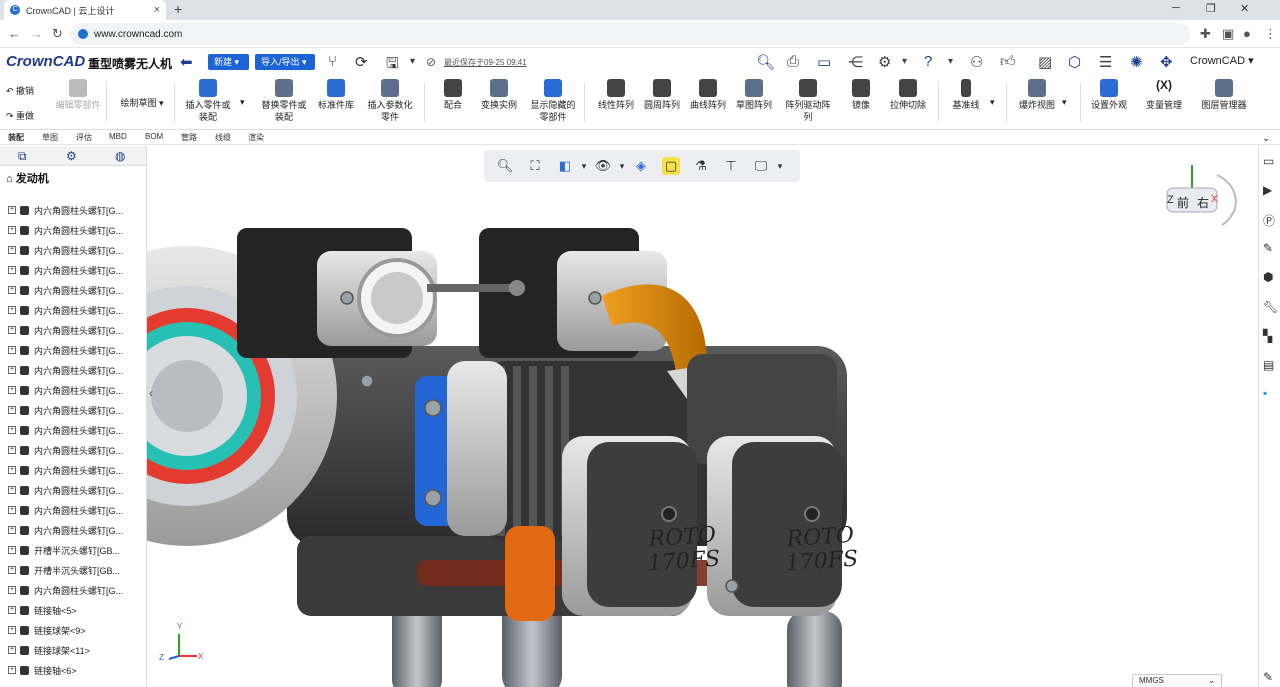  What do you see at coordinates (708, 95) in the screenshot?
I see `curve-pattern-button: 曲线阵列` at bounding box center [708, 95].